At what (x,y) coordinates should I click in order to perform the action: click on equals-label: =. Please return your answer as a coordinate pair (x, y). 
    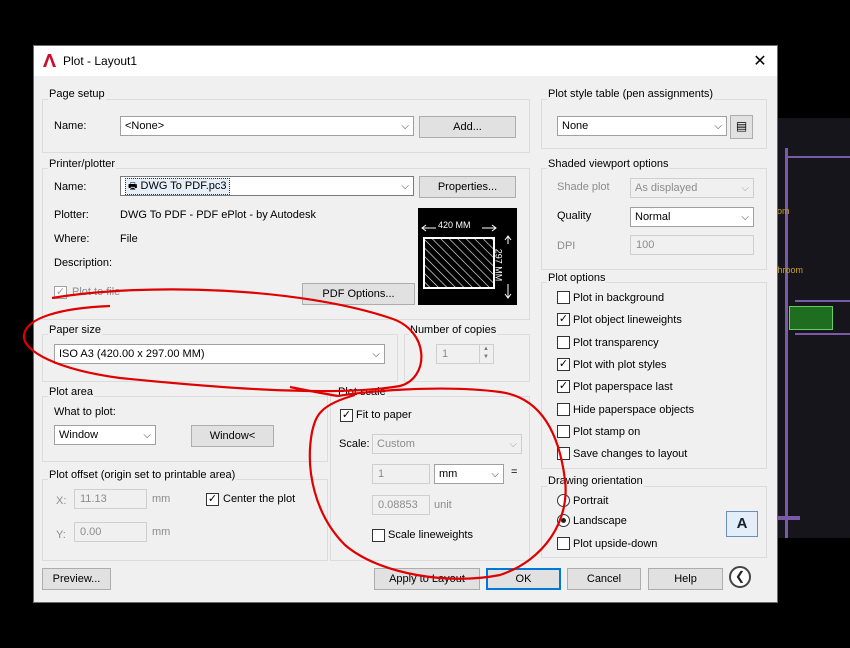
    Looking at the image, I should click on (514, 472).